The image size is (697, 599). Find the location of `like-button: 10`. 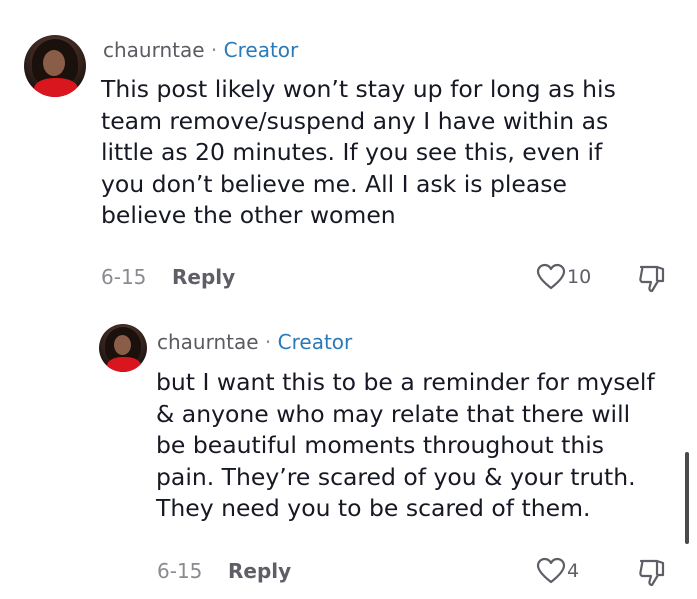

like-button: 10 is located at coordinates (563, 276).